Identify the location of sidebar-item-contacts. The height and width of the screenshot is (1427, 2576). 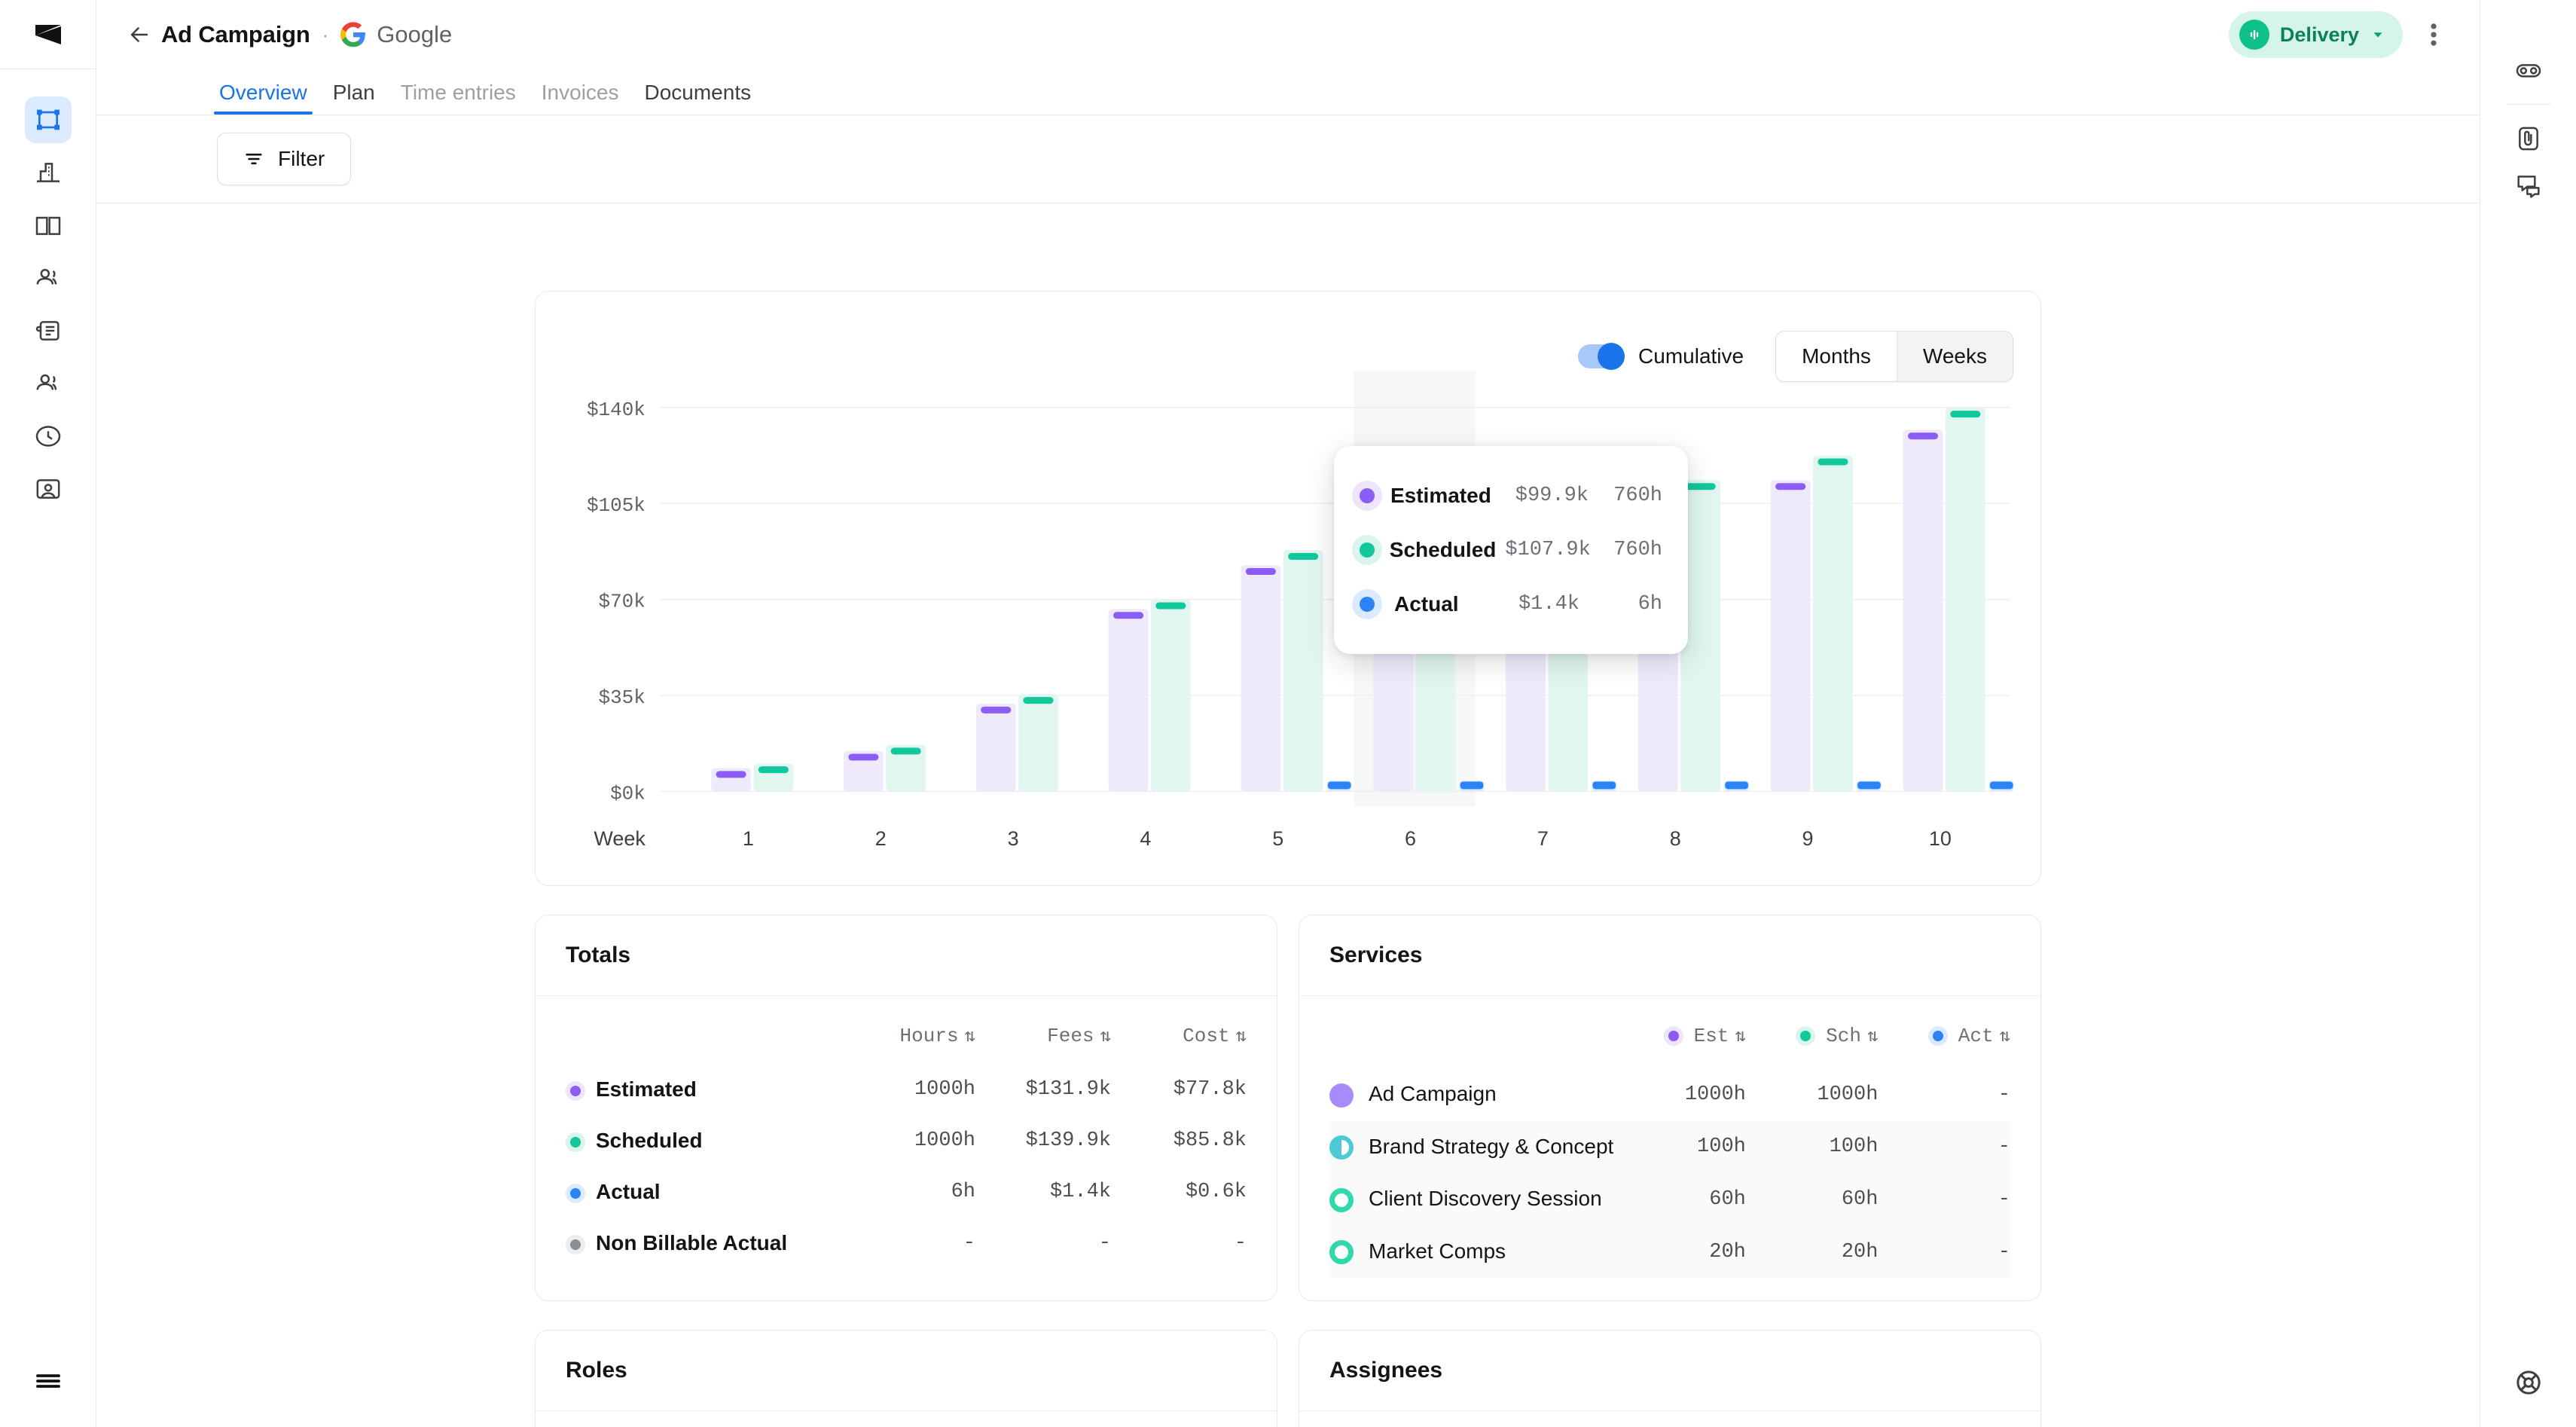
(49, 383).